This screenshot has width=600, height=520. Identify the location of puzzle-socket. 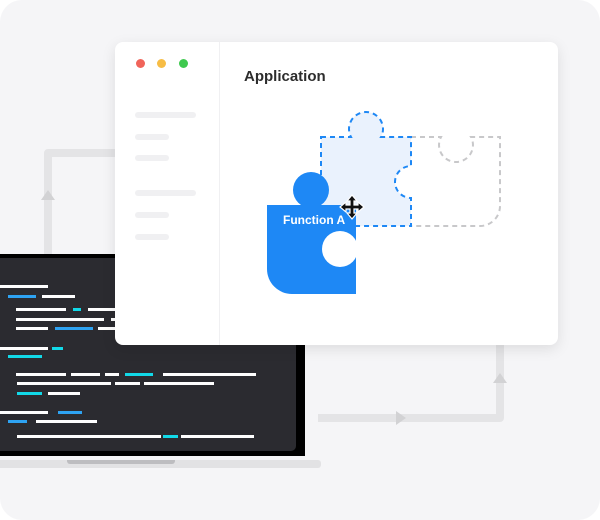
(340, 249).